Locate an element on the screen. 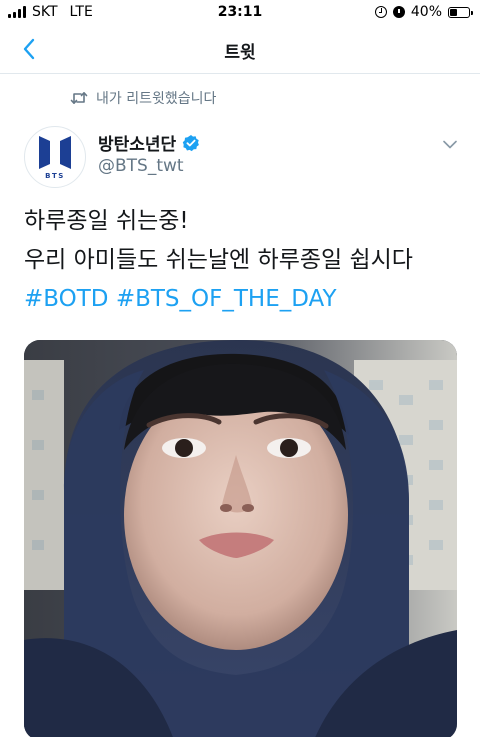 The image size is (480, 737). hashtag-link: #BTS_OF_THE_DAY is located at coordinates (226, 299).